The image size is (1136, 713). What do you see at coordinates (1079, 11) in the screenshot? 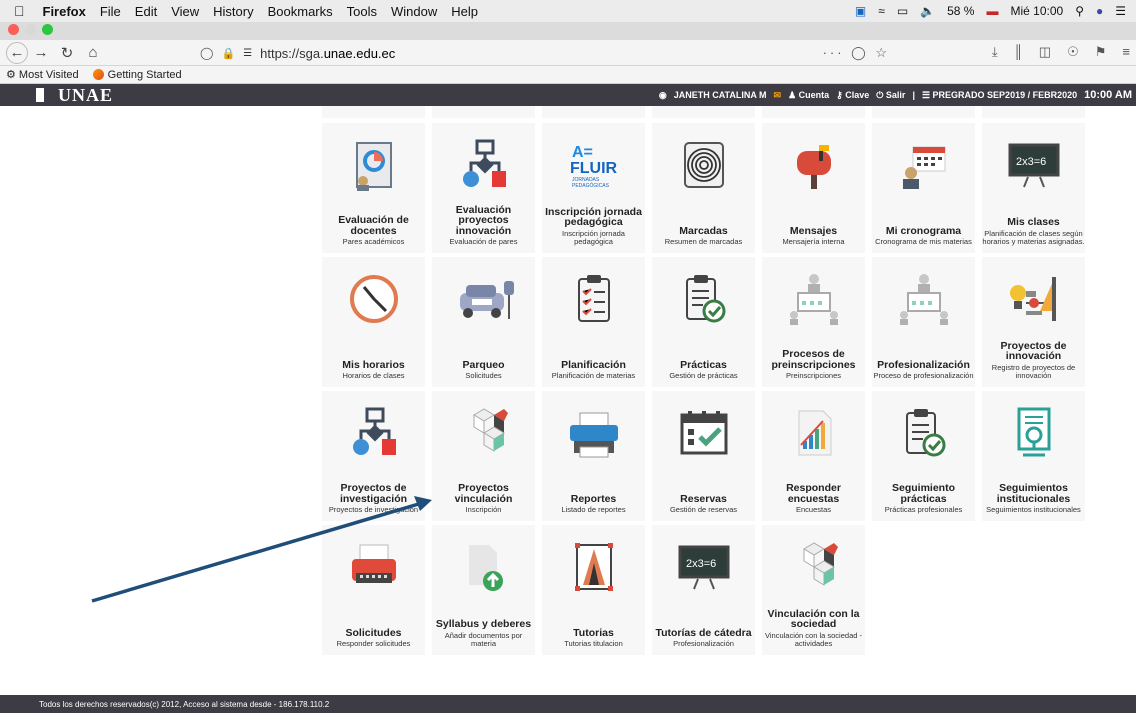
I see `spotlight-icon: ⚲` at bounding box center [1079, 11].